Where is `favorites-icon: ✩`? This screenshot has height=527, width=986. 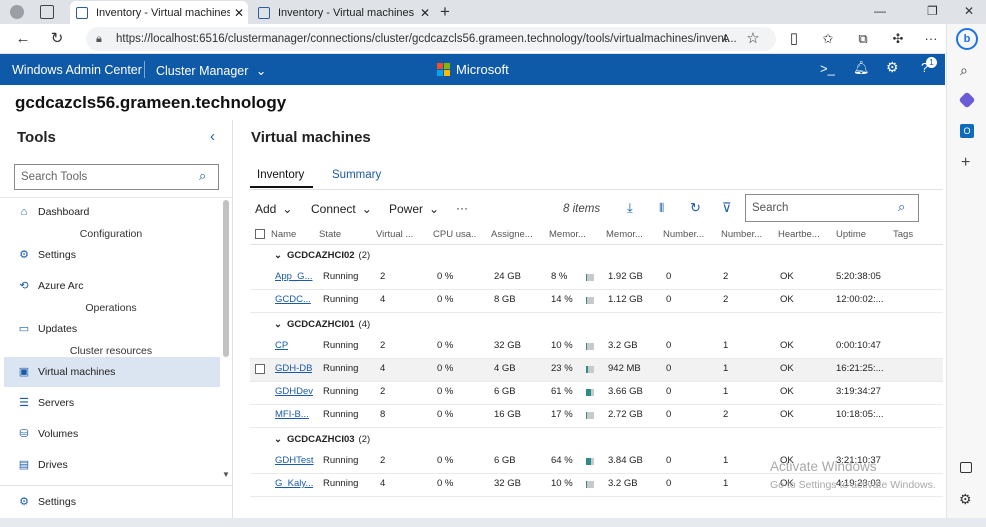
favorites-icon: ✩ is located at coordinates (828, 39).